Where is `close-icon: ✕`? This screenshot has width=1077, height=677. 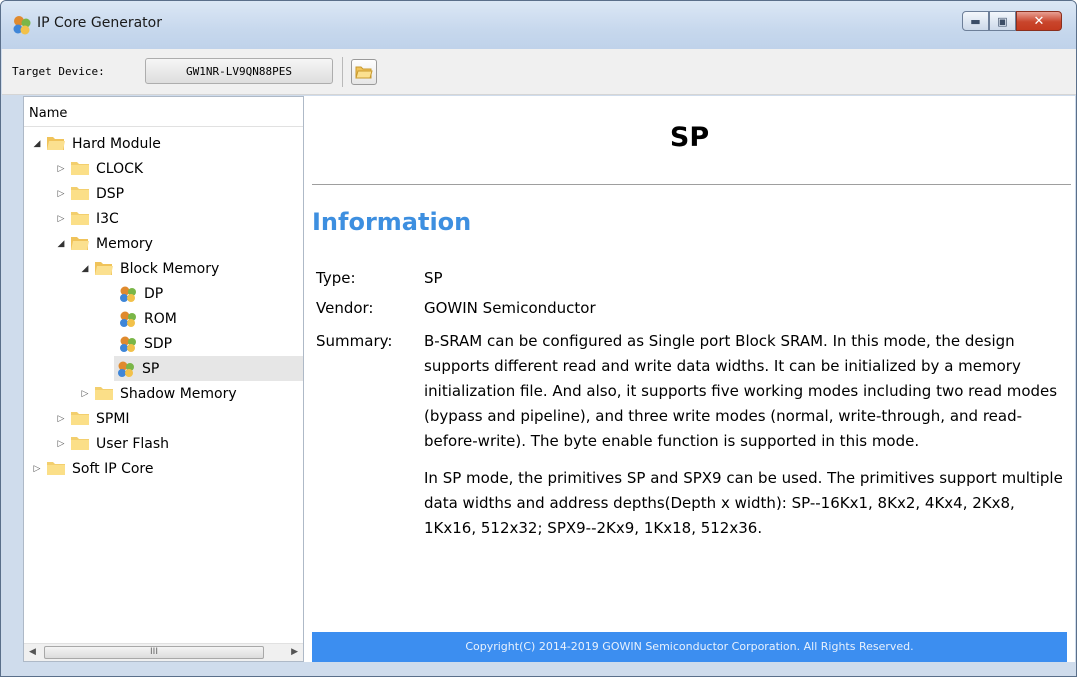 close-icon: ✕ is located at coordinates (1039, 21).